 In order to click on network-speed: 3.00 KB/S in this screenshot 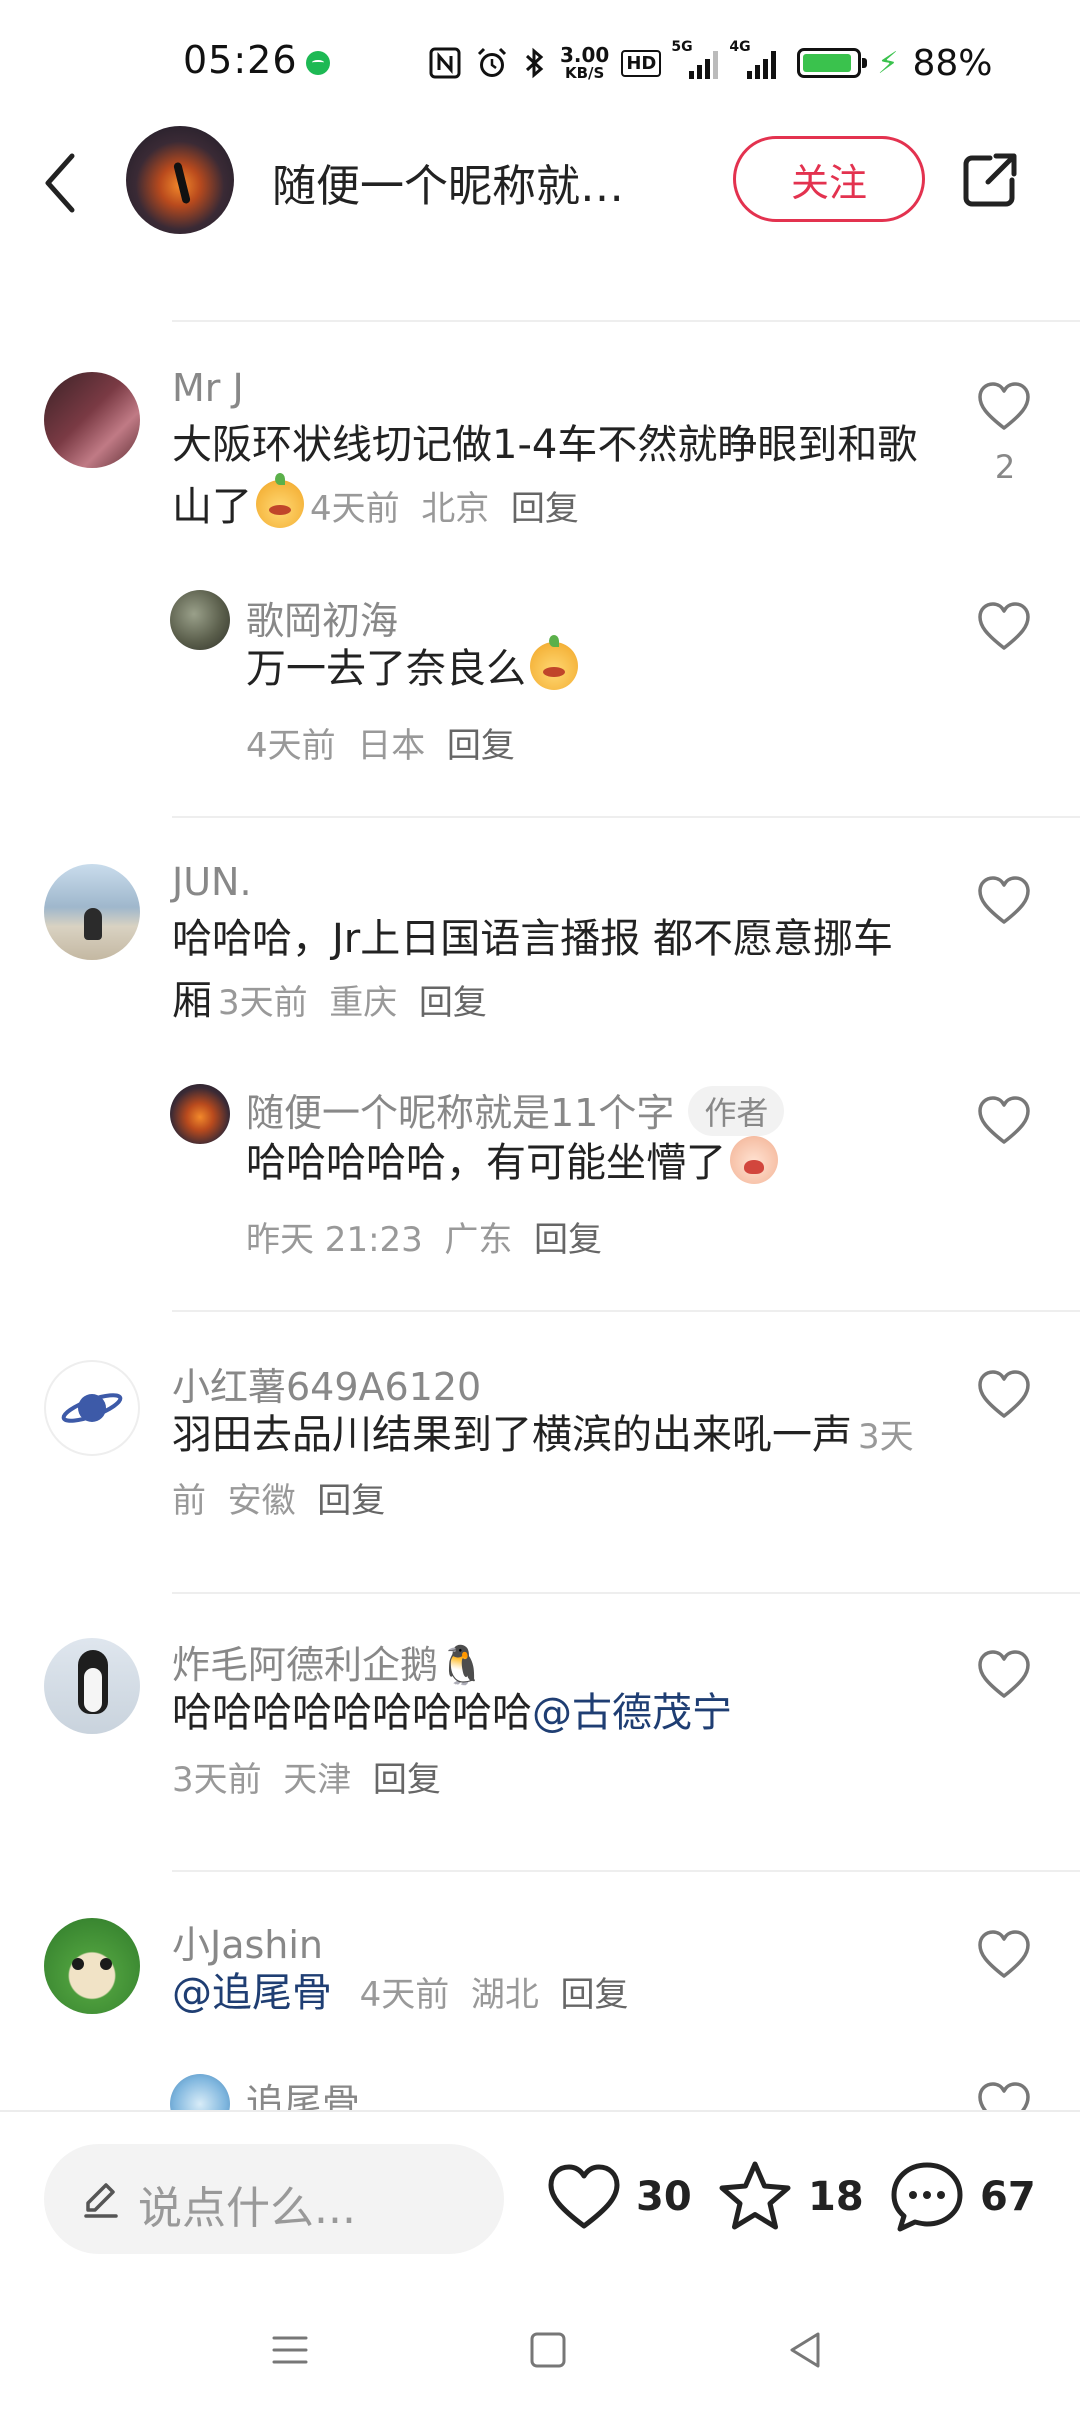, I will do `click(584, 63)`.